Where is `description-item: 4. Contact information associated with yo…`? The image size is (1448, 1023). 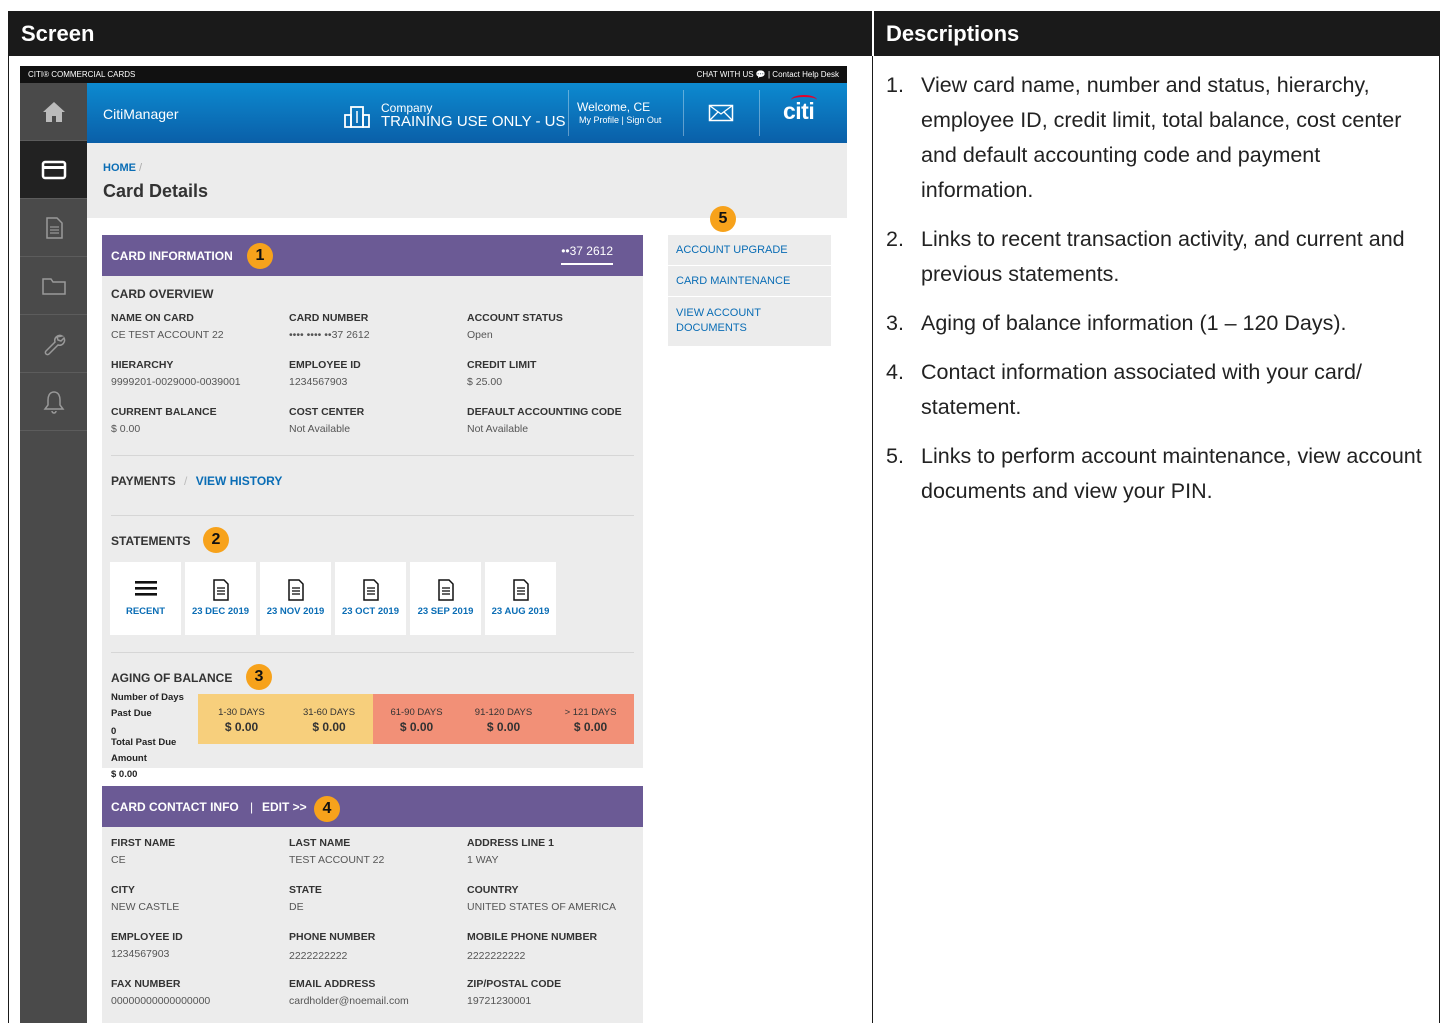 description-item: 4. Contact information associated with yo… is located at coordinates (1160, 390).